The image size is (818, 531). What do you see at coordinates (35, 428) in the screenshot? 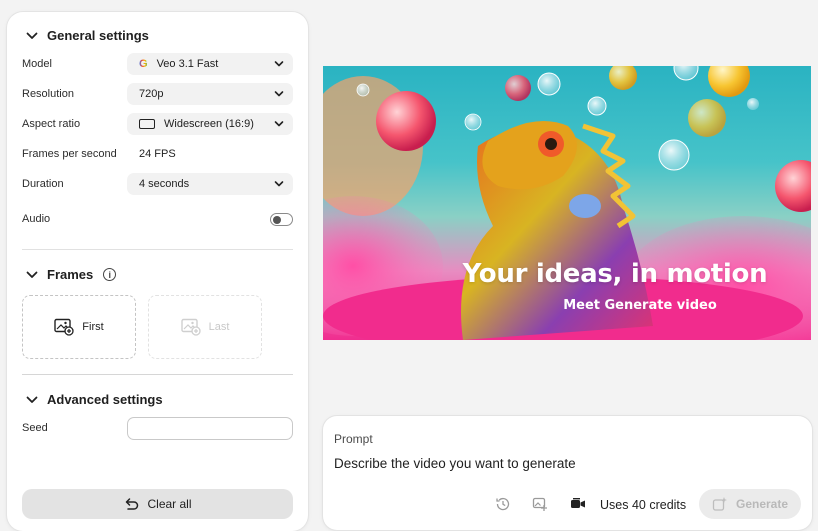
I see `seed-label: Seed` at bounding box center [35, 428].